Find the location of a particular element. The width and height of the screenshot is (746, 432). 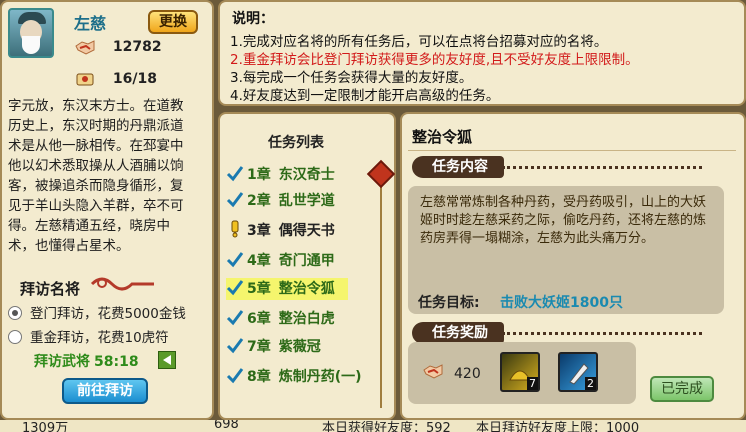

task-item: 1章 东汉奇士 is located at coordinates (287, 175).